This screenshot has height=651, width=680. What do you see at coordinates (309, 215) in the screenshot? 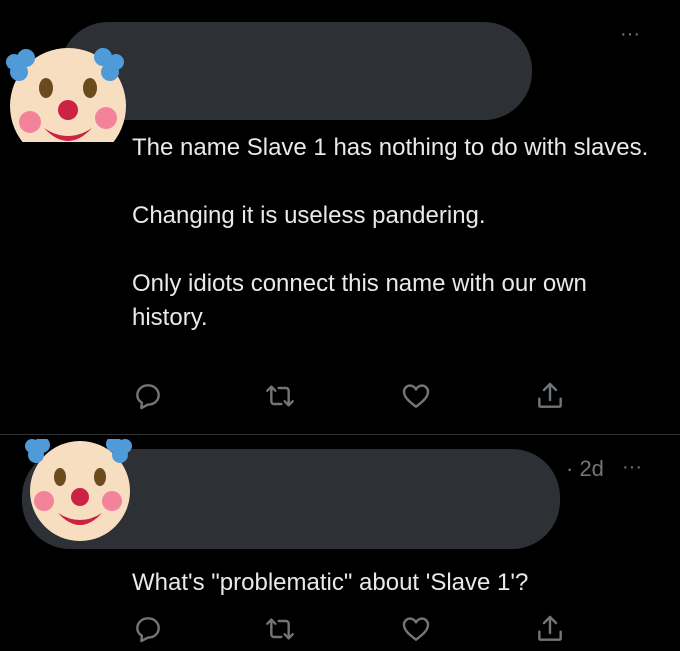
I see `tweet-paragraph: Changing it is useless pandering.` at bounding box center [309, 215].